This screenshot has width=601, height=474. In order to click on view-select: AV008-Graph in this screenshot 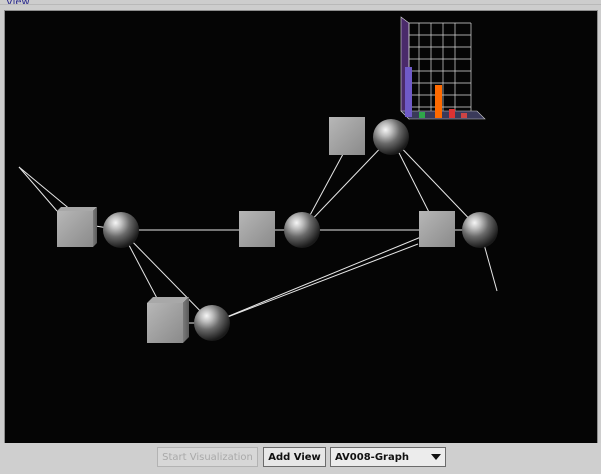, I will do `click(388, 457)`.